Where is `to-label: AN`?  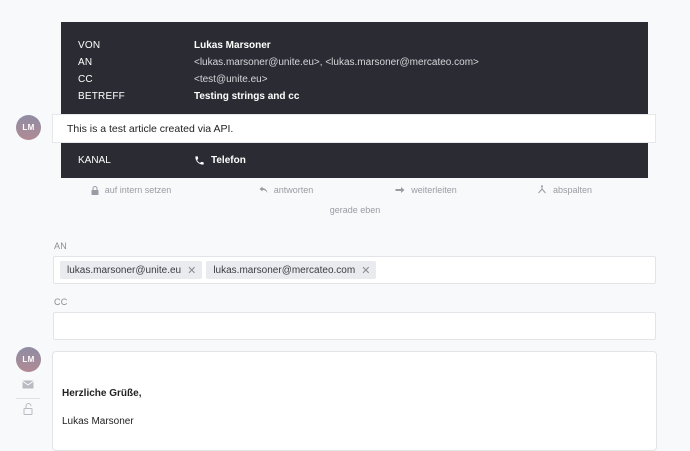
to-label: AN is located at coordinates (60, 246).